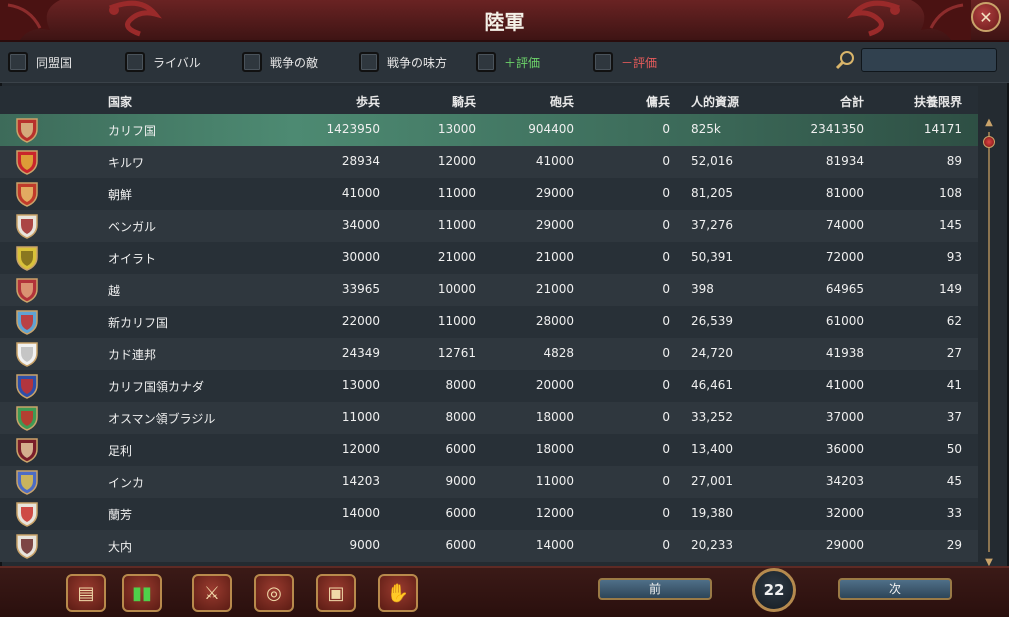 This screenshot has height=617, width=1009. What do you see at coordinates (132, 131) in the screenshot?
I see `country-name: カリフ国` at bounding box center [132, 131].